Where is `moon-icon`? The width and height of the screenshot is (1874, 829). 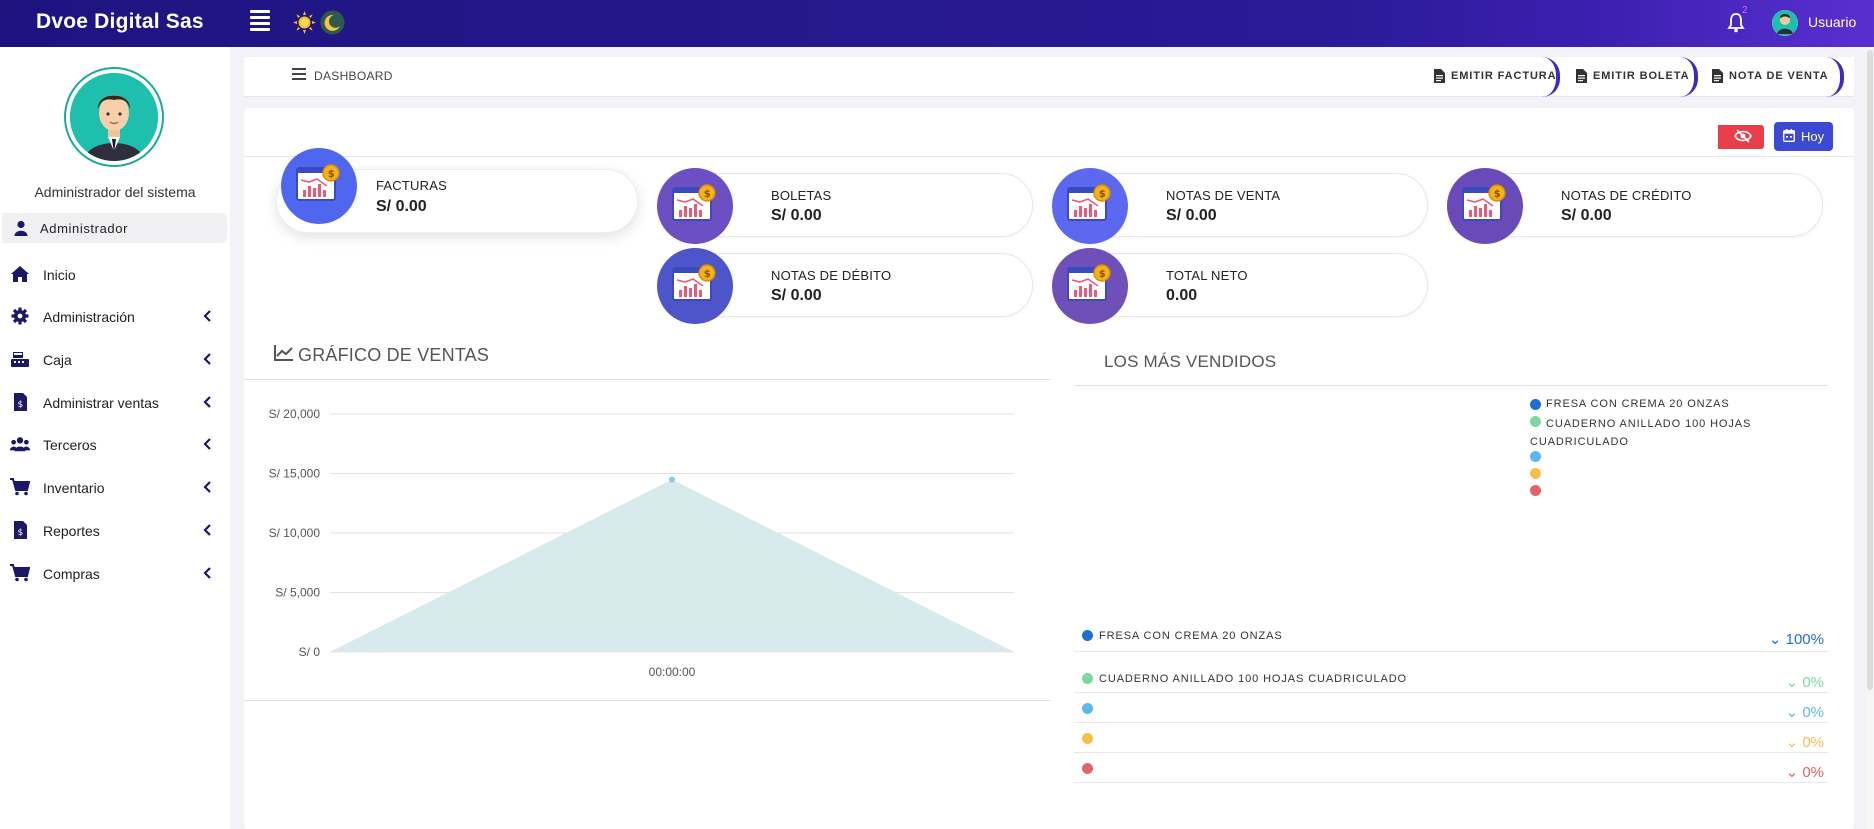
moon-icon is located at coordinates (332, 22).